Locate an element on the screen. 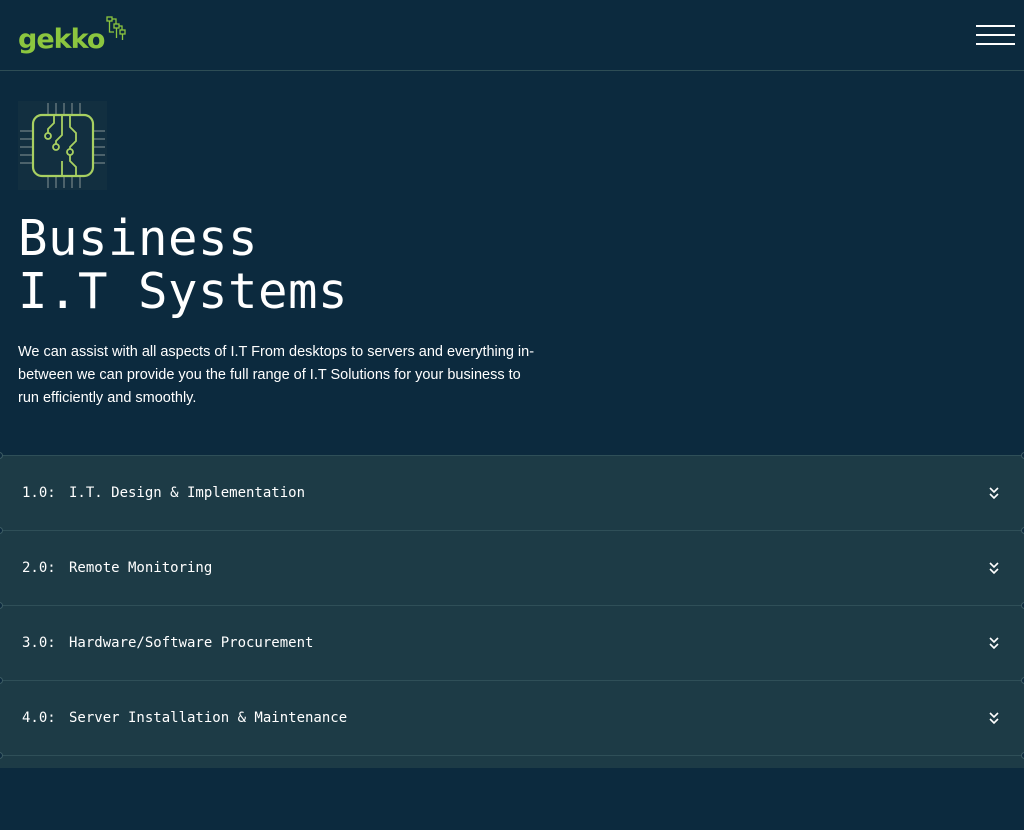 This screenshot has width=1024, height=830. service-number: 1.0: is located at coordinates (39, 493).